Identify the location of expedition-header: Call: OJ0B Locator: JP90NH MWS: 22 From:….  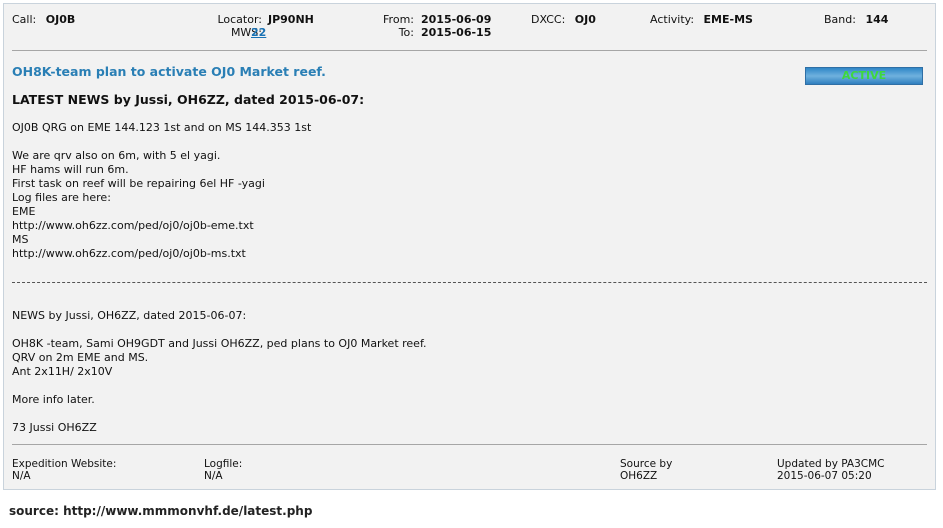
(469, 29).